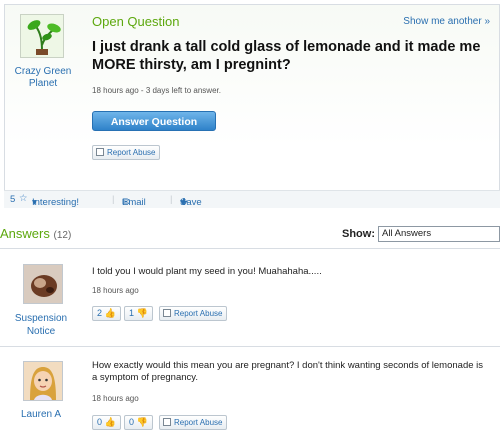 The image size is (500, 444). What do you see at coordinates (55, 202) in the screenshot?
I see `interesting-label: Interesting!` at bounding box center [55, 202].